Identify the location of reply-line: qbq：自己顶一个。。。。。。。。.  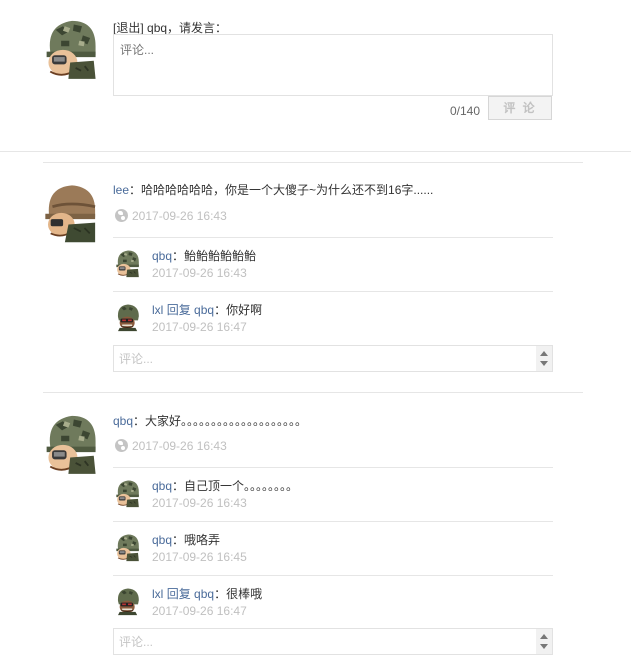
(225, 486).